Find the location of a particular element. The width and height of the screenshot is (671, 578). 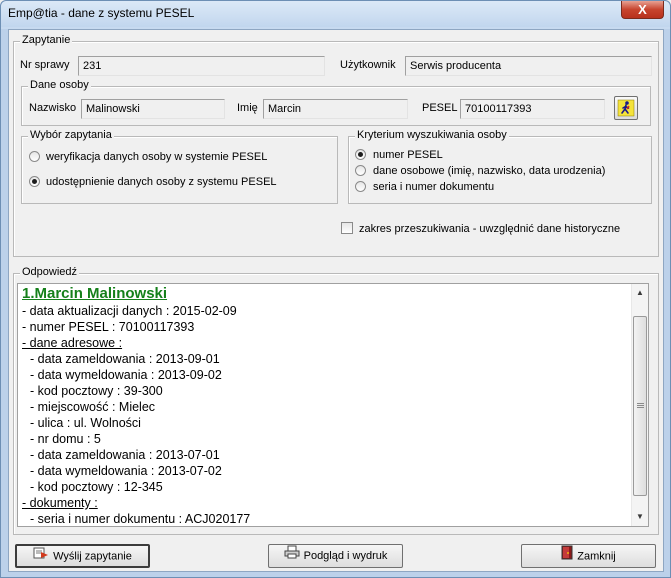

printer-icon is located at coordinates (292, 556).